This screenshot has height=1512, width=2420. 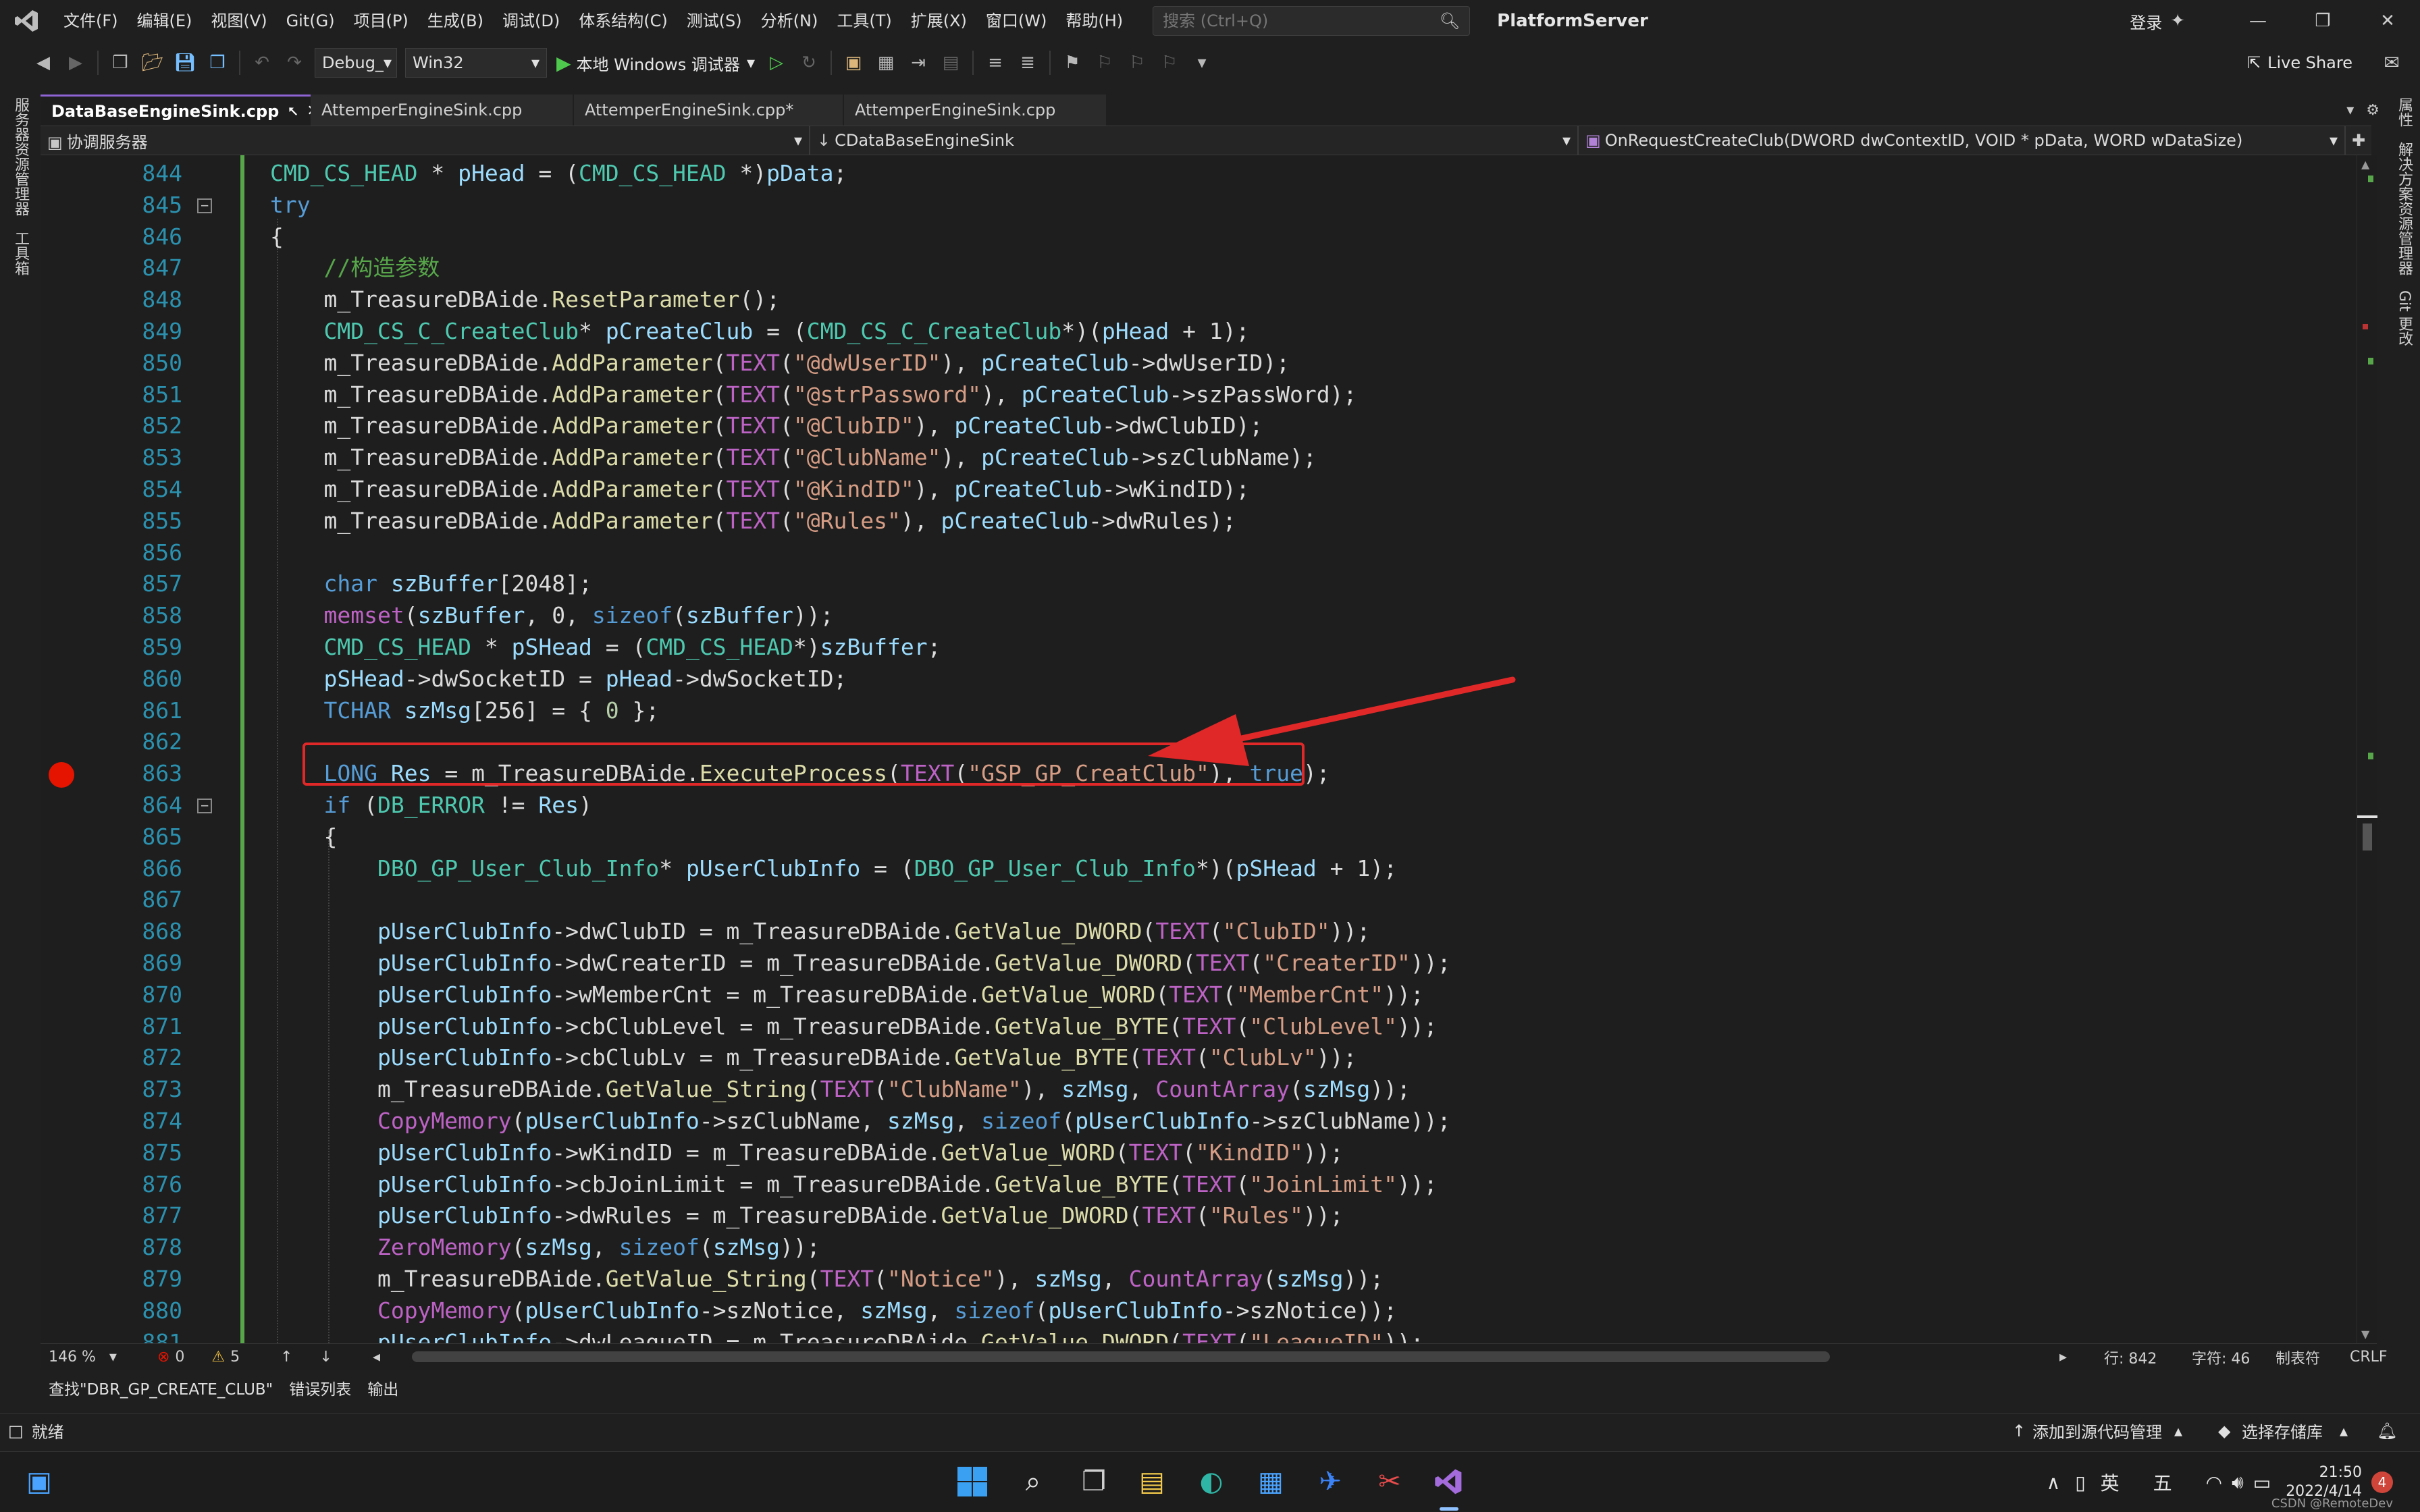 I want to click on settings-icon: ⚙, so click(x=2372, y=110).